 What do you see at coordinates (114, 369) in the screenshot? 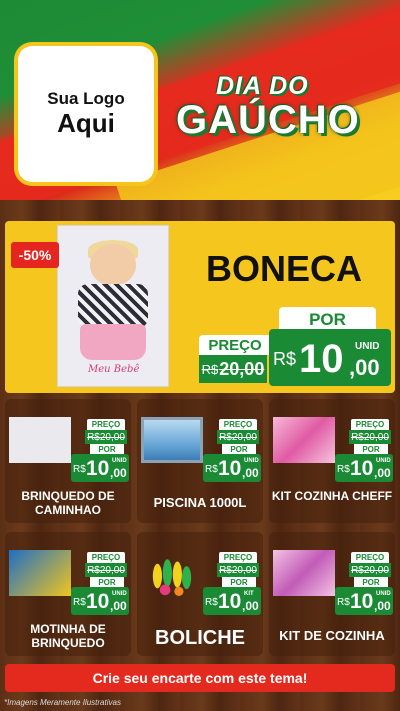
I see `doll-brand-logo: Meu Bebê` at bounding box center [114, 369].